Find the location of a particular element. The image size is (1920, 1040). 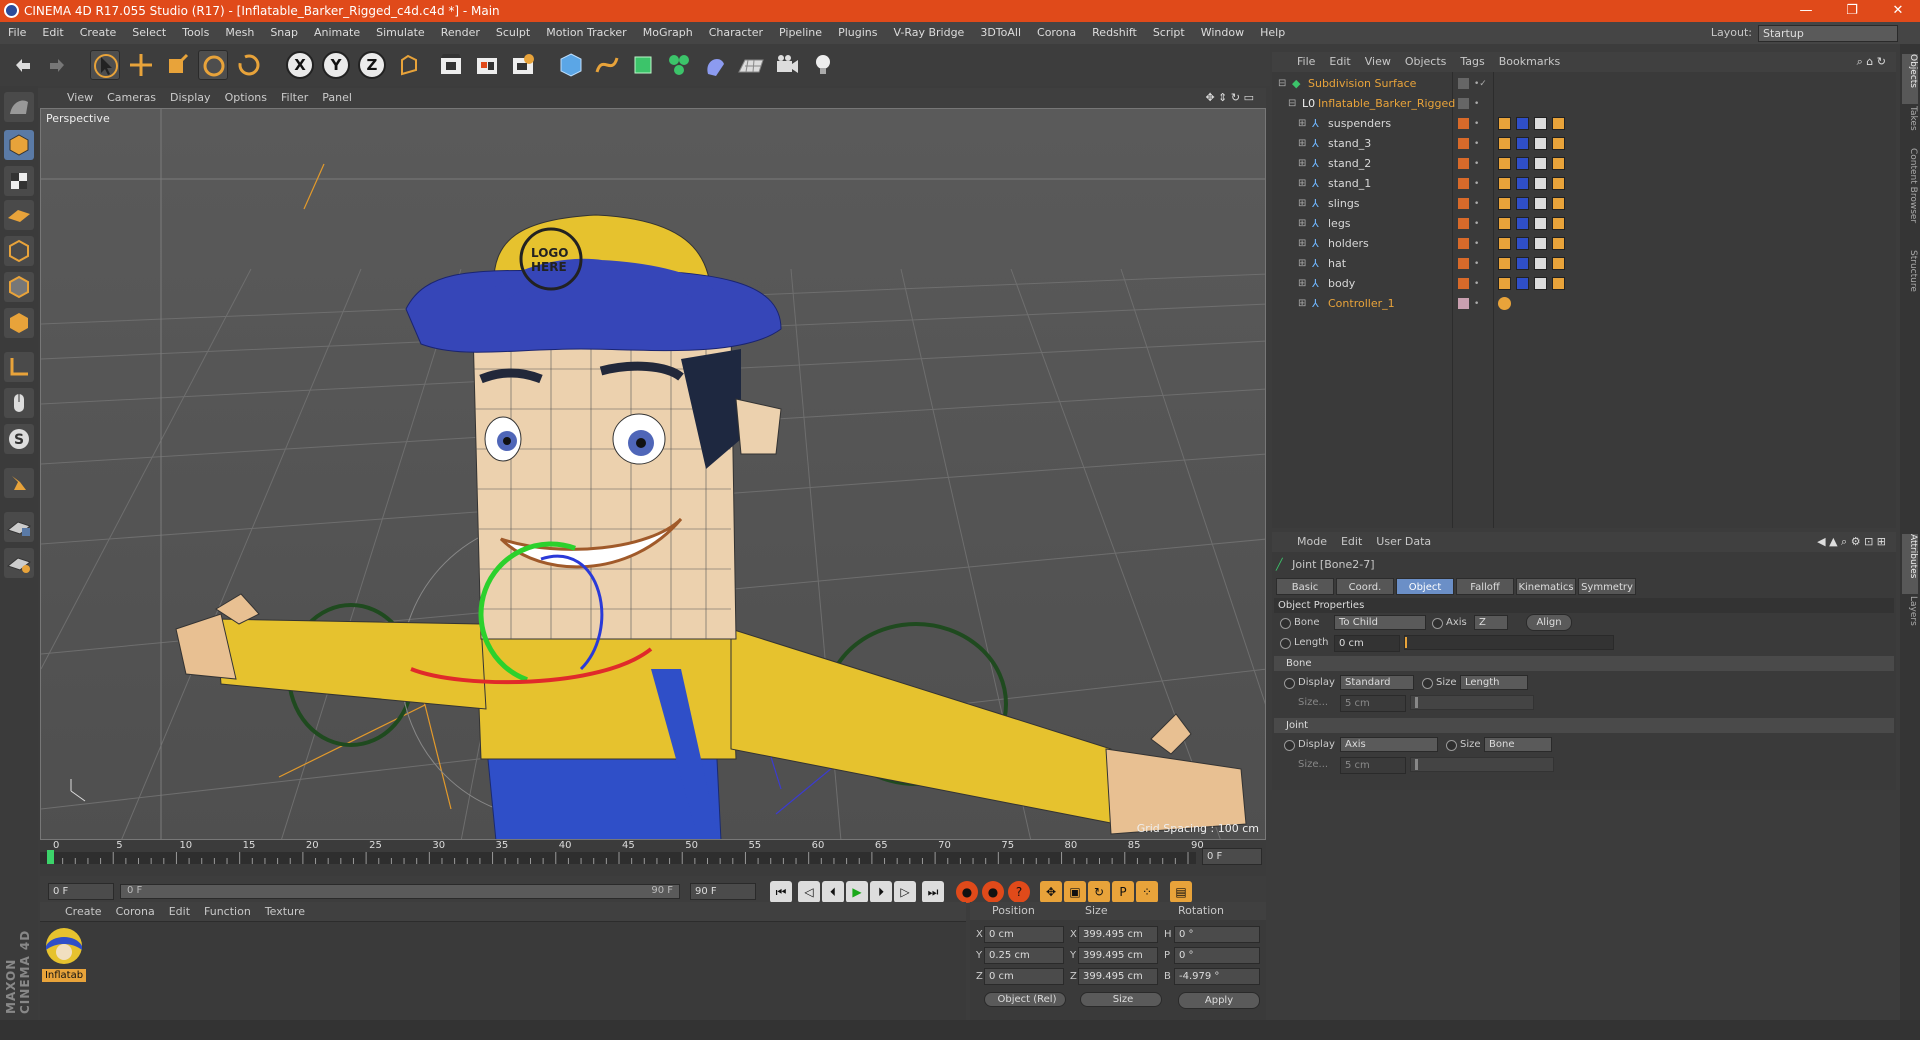

move-tool-icon is located at coordinates (141, 65).